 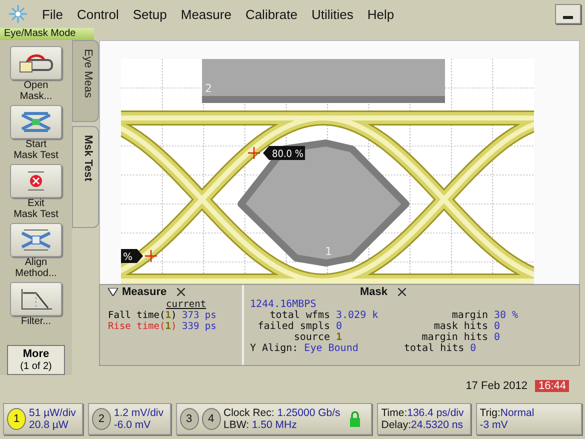 What do you see at coordinates (274, 348) in the screenshot?
I see `field-label: Y Align:` at bounding box center [274, 348].